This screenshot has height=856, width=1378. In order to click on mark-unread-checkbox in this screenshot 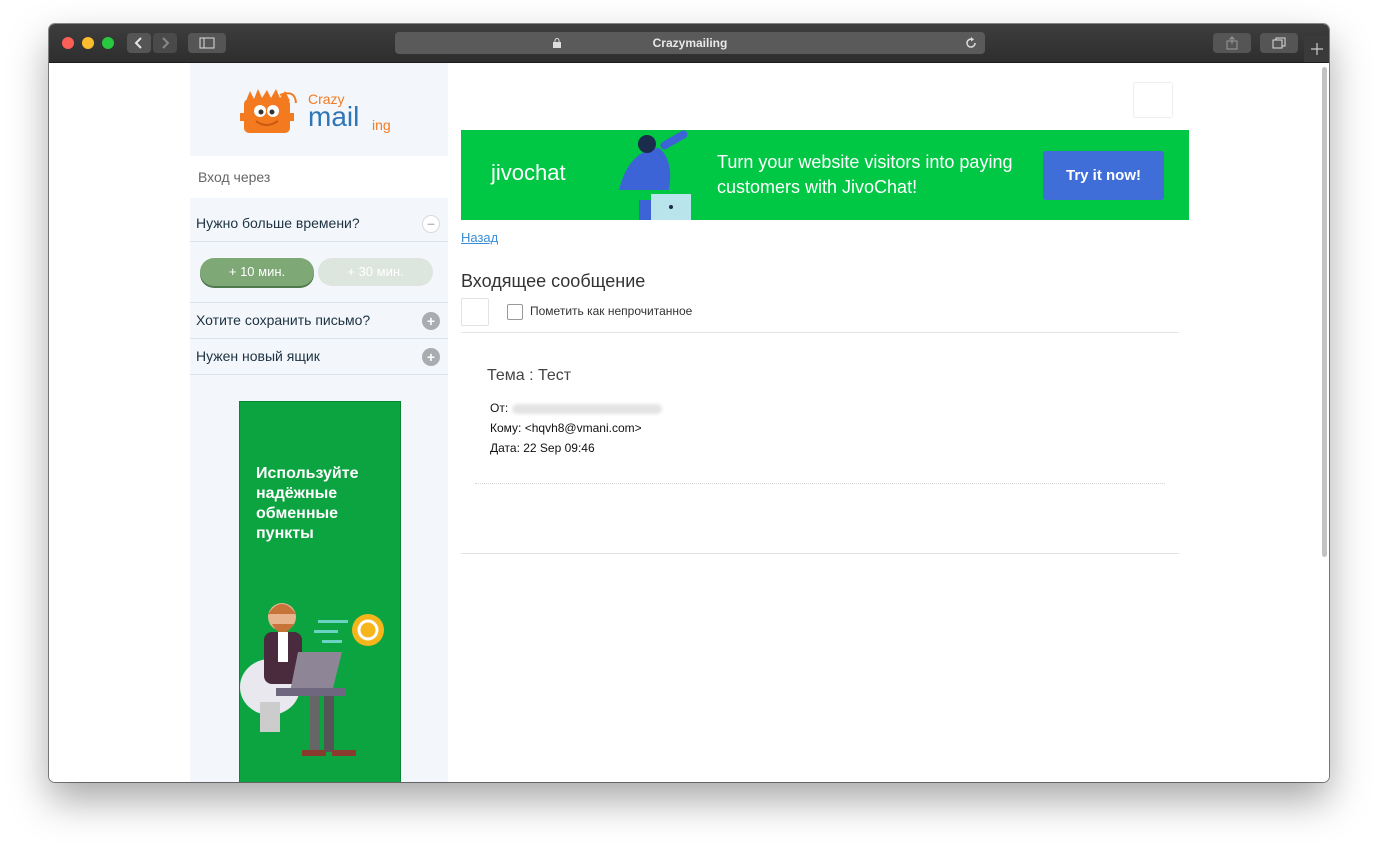, I will do `click(515, 312)`.